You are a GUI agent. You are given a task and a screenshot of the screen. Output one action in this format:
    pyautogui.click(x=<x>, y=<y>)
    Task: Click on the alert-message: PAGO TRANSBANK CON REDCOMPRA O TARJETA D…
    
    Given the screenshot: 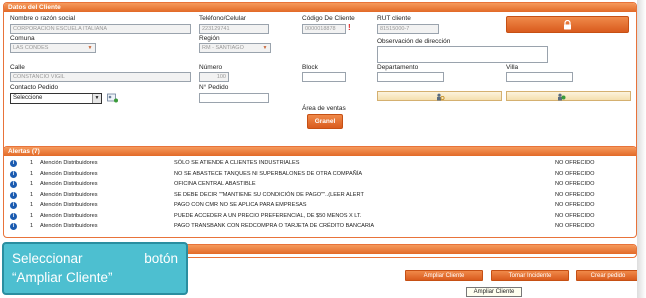 What is the action you would take?
    pyautogui.click(x=274, y=226)
    